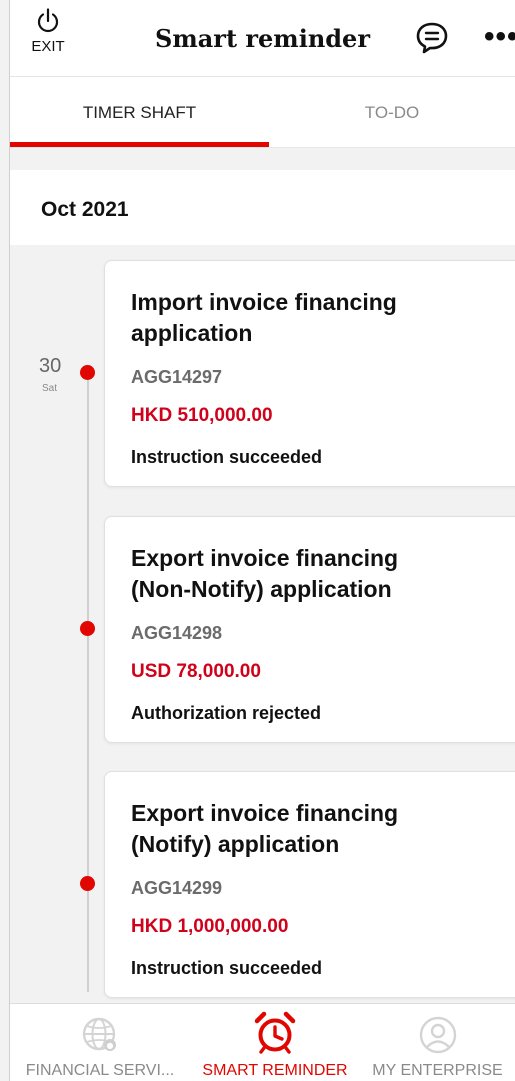 Image resolution: width=515 pixels, height=1081 pixels. What do you see at coordinates (210, 926) in the screenshot?
I see `card-amount: HKD 1,000,000.00` at bounding box center [210, 926].